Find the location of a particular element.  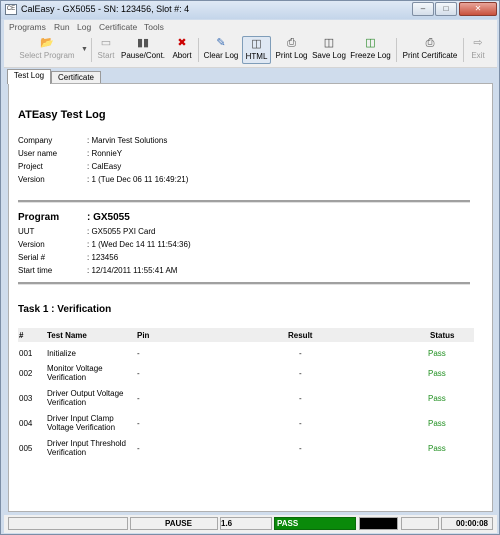

open-folder-icon: 📂 is located at coordinates (47, 43).